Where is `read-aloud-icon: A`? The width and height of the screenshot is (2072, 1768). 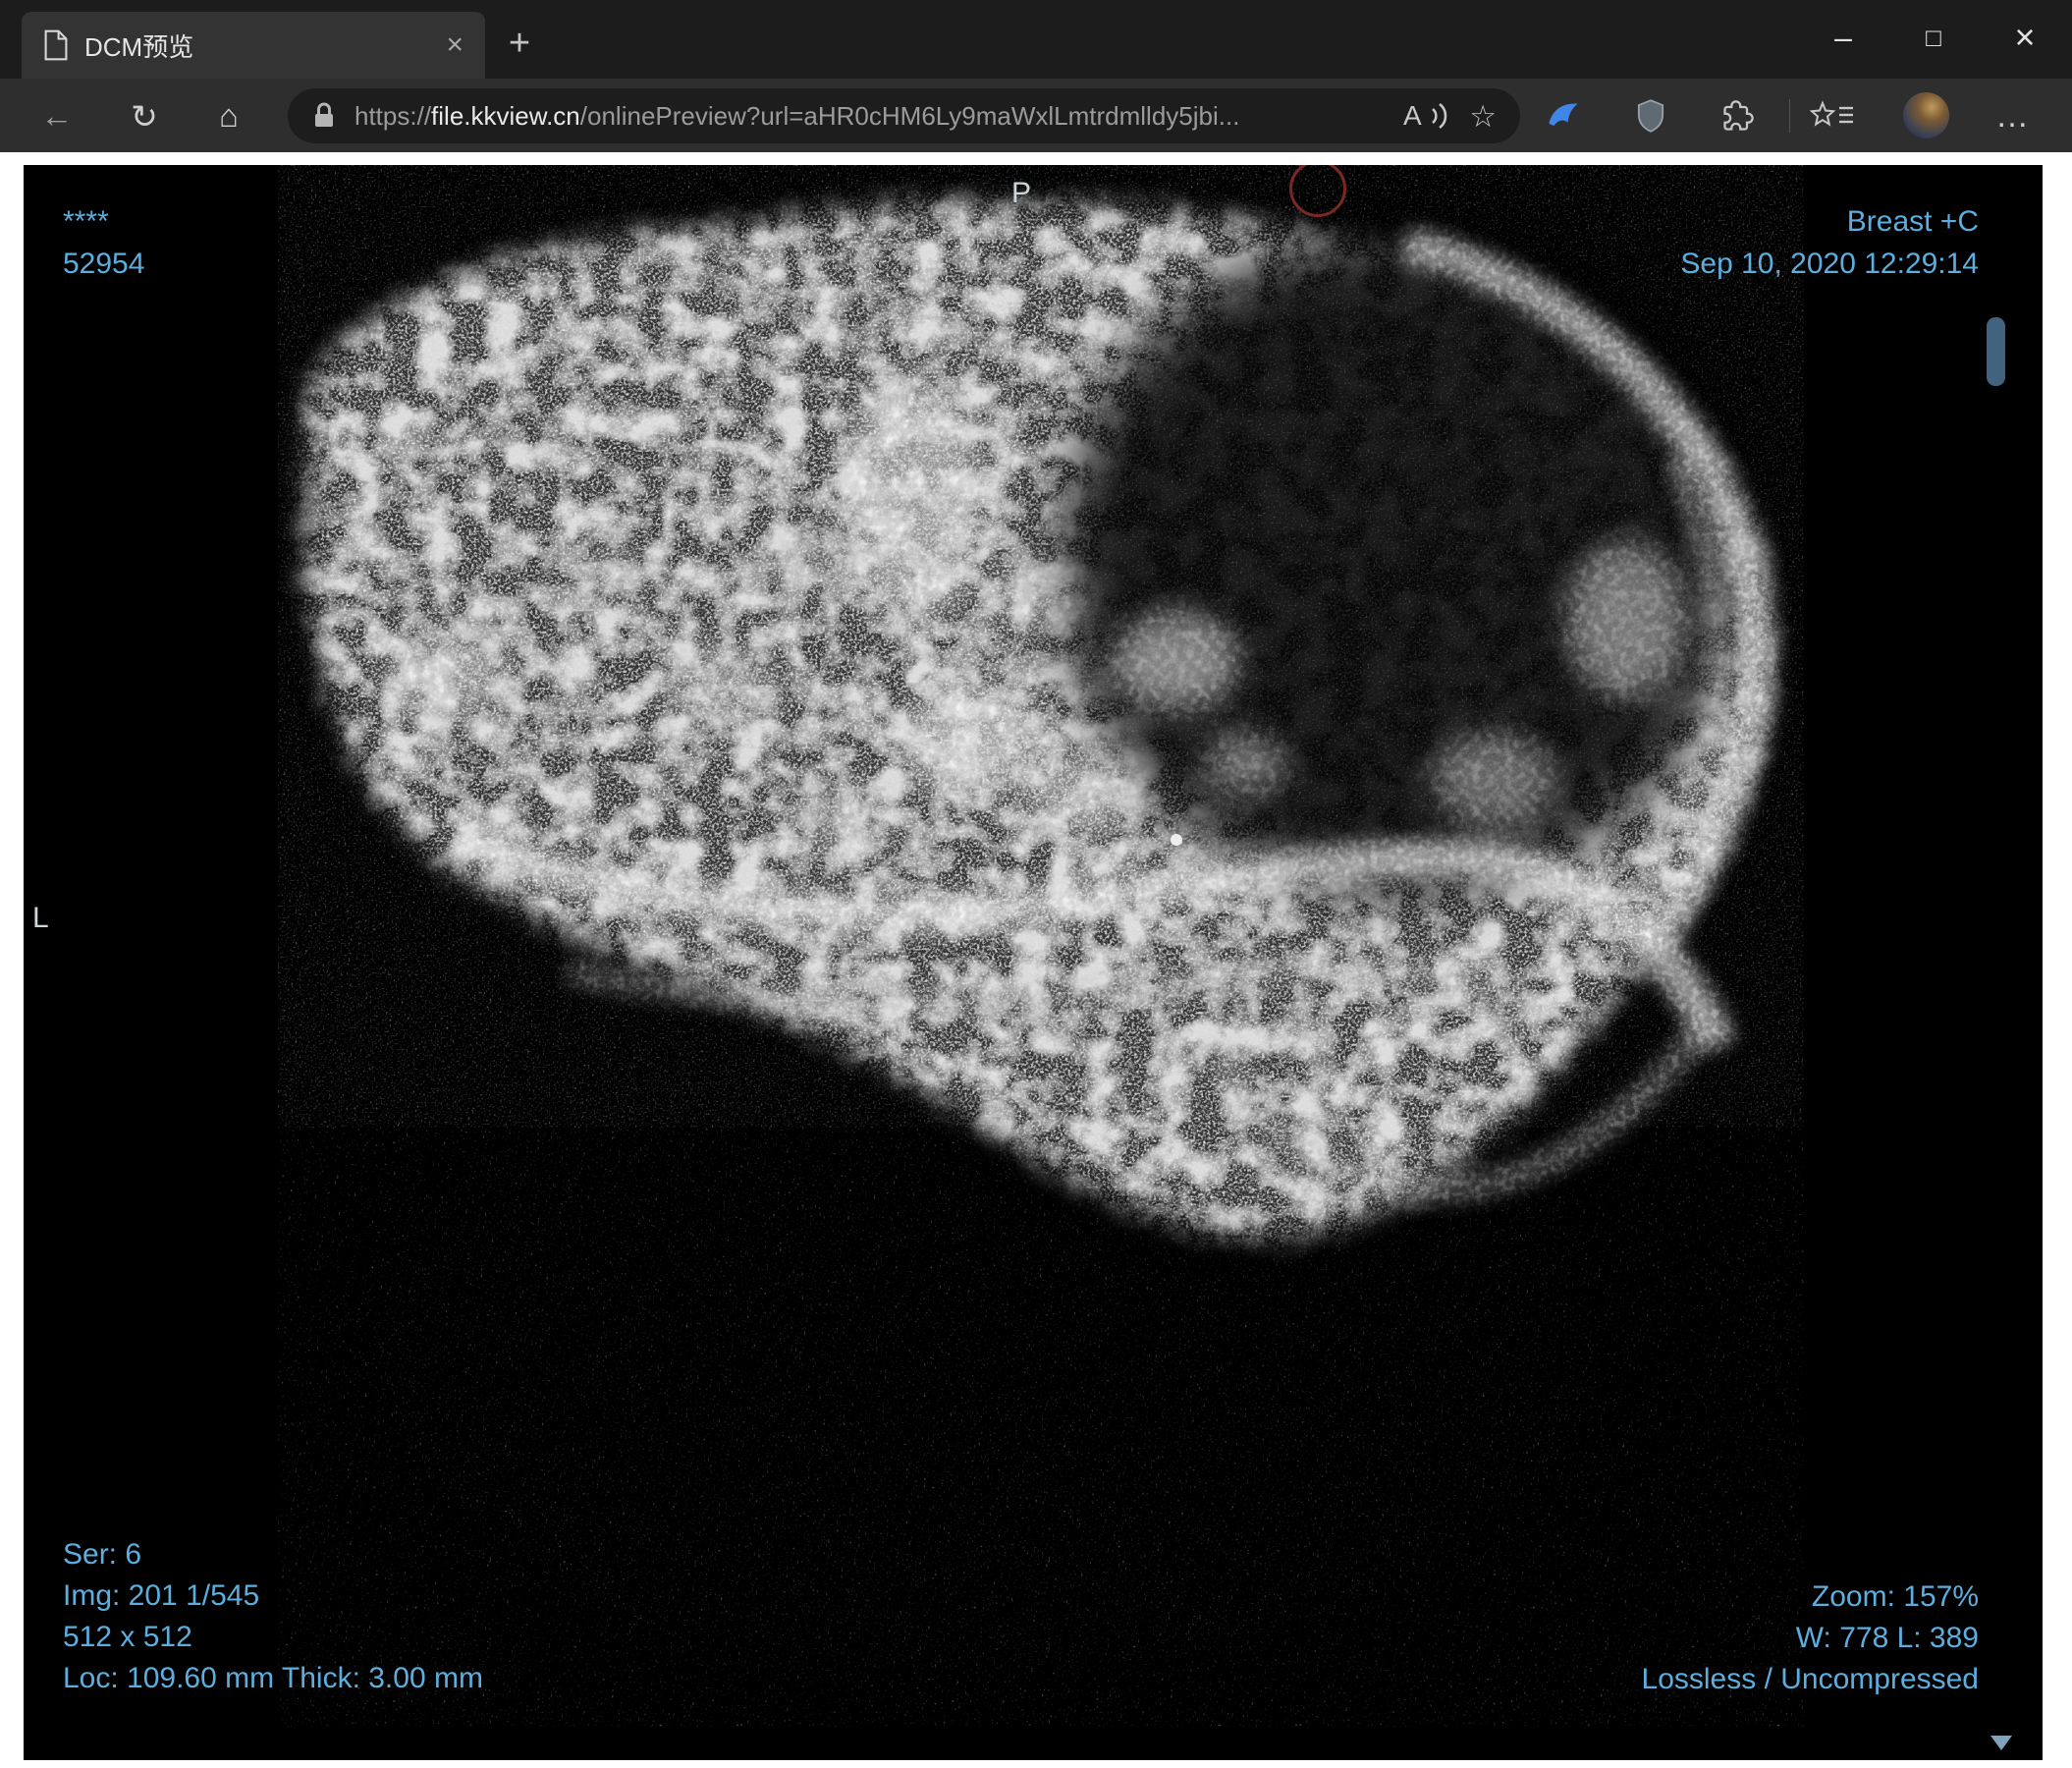 read-aloud-icon: A is located at coordinates (1425, 116).